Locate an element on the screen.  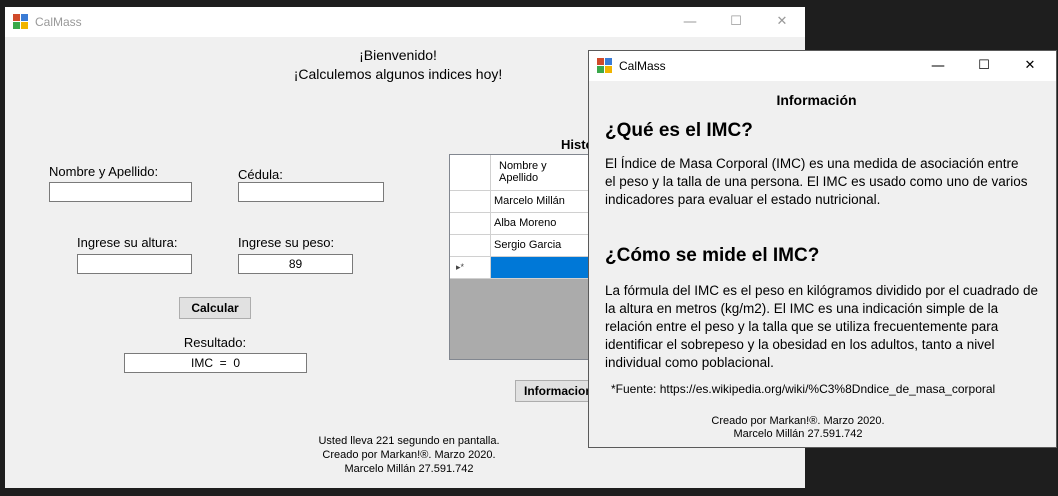
info-titlebar: CalMass — ☐ ✕ is located at coordinates (822, 66).